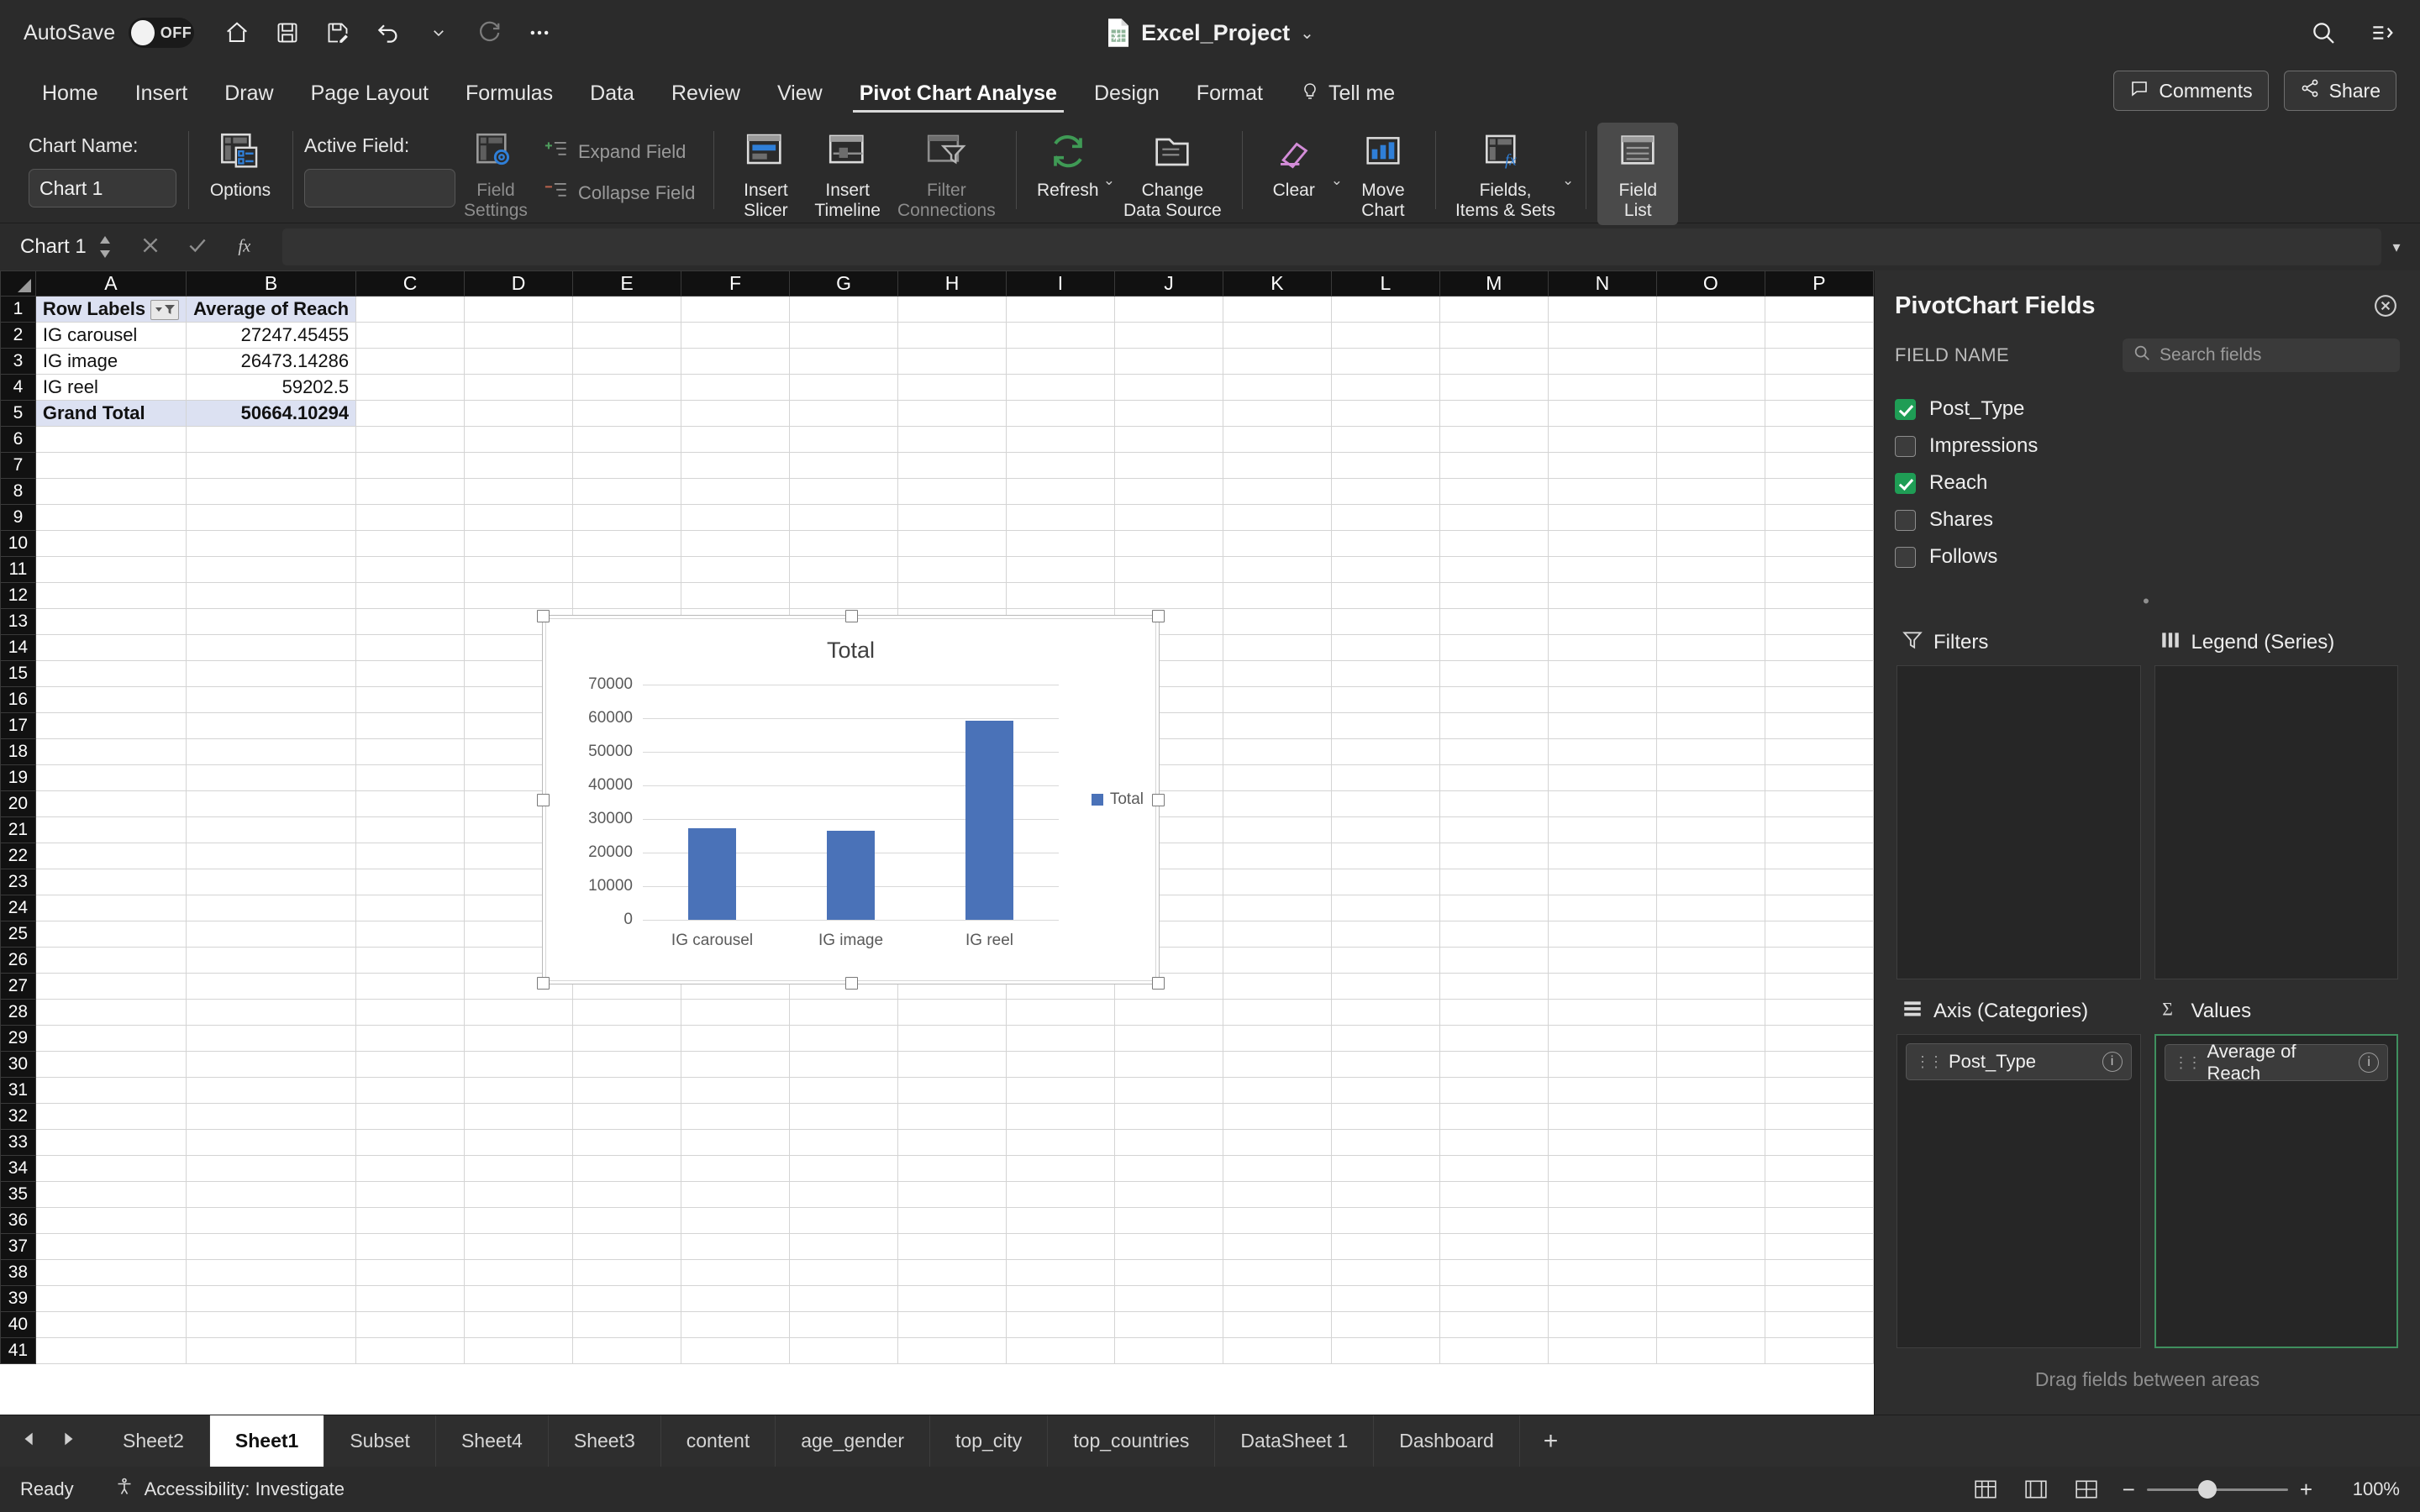 This screenshot has height=1512, width=2420. Describe the element at coordinates (18, 569) in the screenshot. I see `row-header-11: 11` at that location.